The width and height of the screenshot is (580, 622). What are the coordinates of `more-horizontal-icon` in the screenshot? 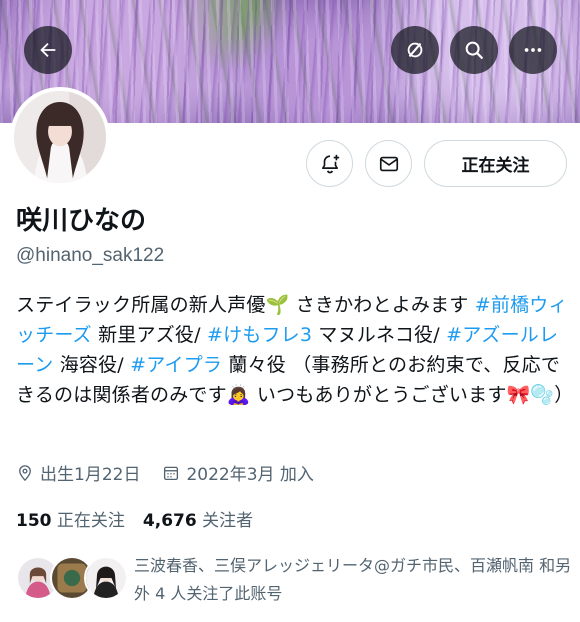 It's located at (533, 50).